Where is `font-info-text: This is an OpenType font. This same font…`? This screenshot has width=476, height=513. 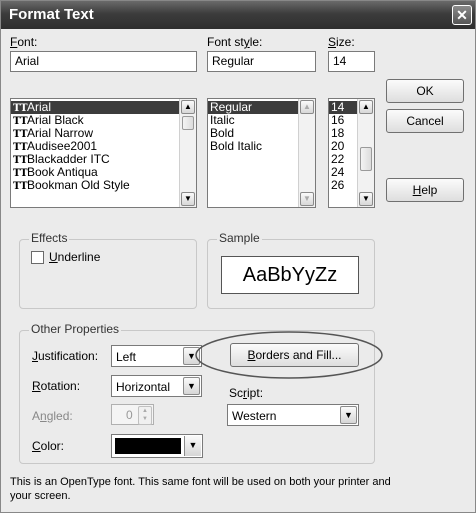 font-info-text: This is an OpenType font. This same font… is located at coordinates (200, 489).